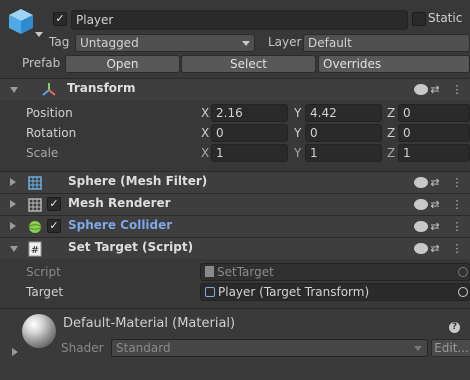 Image resolution: width=470 pixels, height=380 pixels. Describe the element at coordinates (131, 247) in the screenshot. I see `script-title: Set Target (Script)` at that location.